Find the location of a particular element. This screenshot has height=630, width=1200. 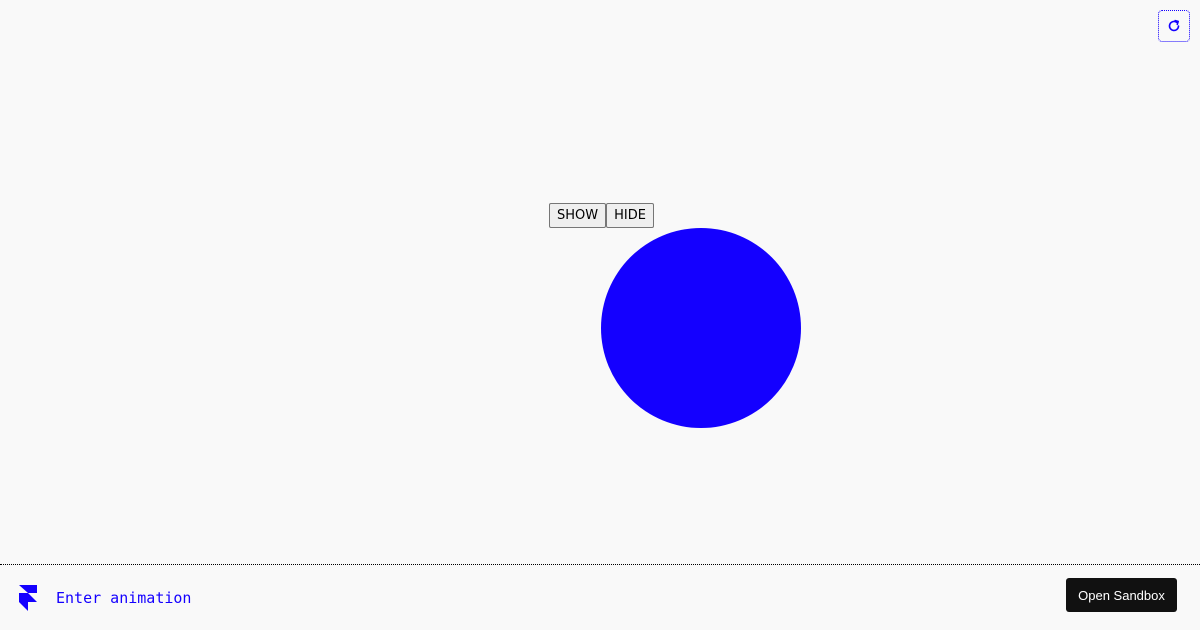

show-button: SHOW is located at coordinates (578, 215).